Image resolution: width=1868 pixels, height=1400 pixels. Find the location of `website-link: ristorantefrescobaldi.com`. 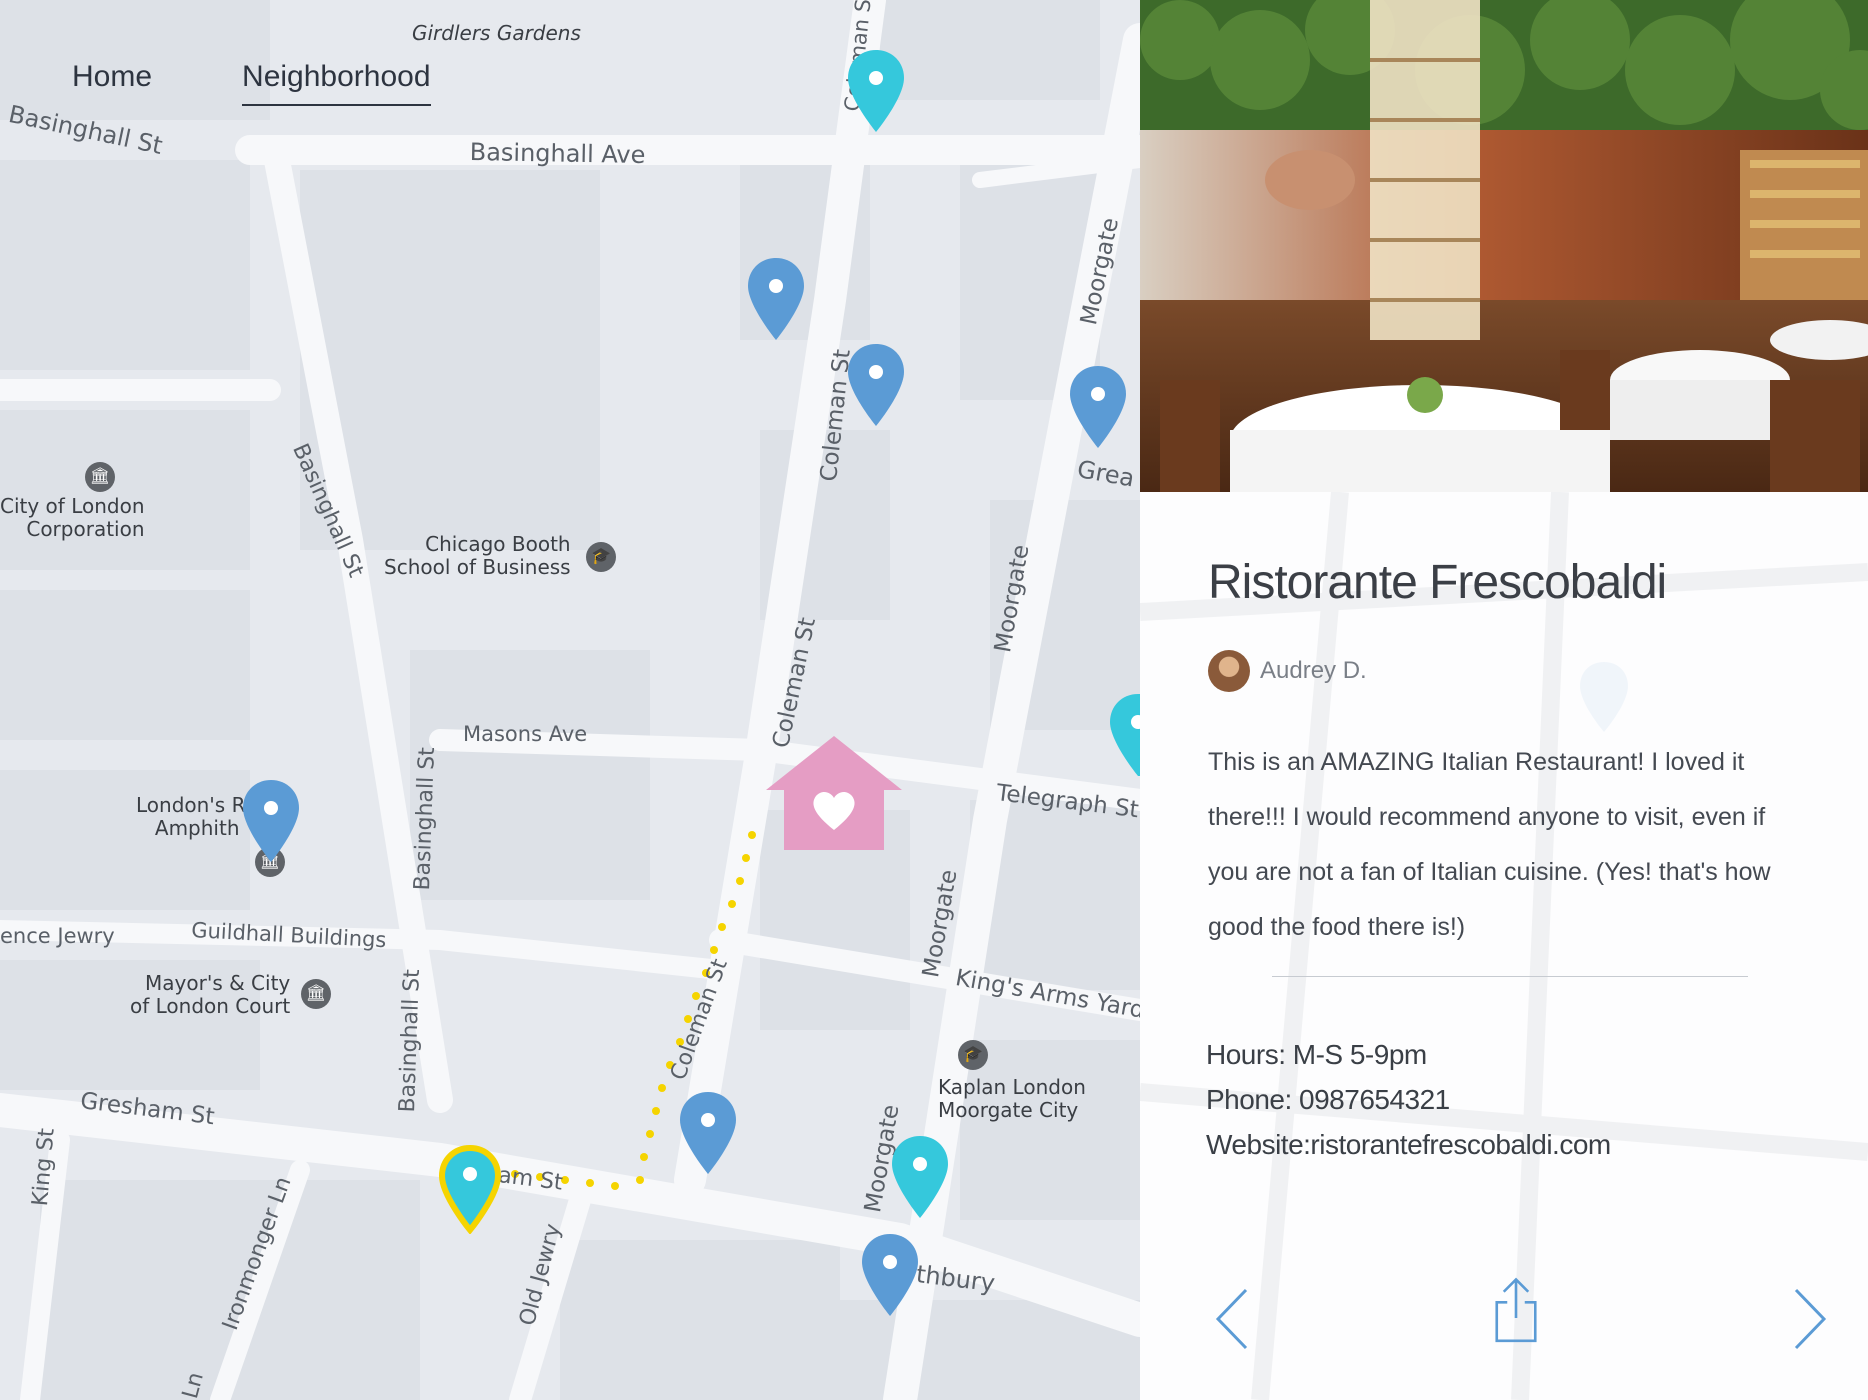

website-link: ristorantefrescobaldi.com is located at coordinates (1460, 1144).